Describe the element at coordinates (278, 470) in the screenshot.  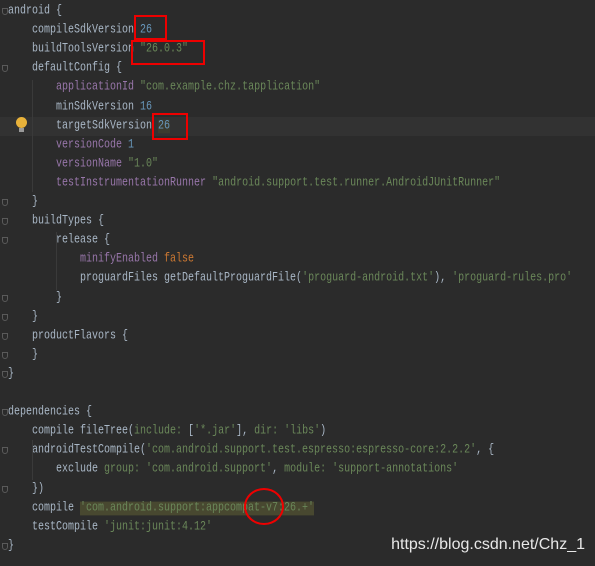
I see `code-token: ,` at that location.